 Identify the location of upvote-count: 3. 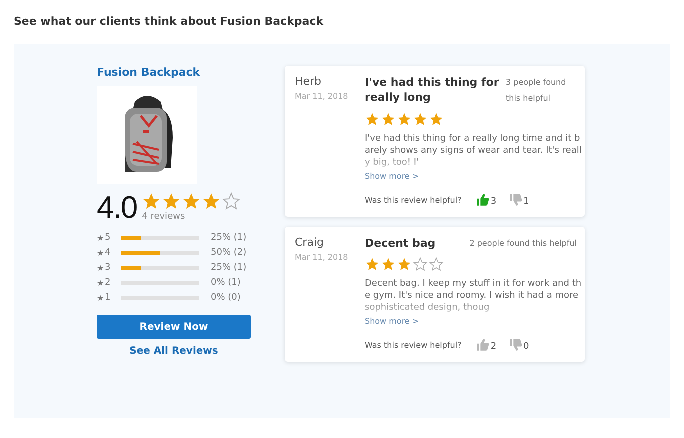
(493, 202).